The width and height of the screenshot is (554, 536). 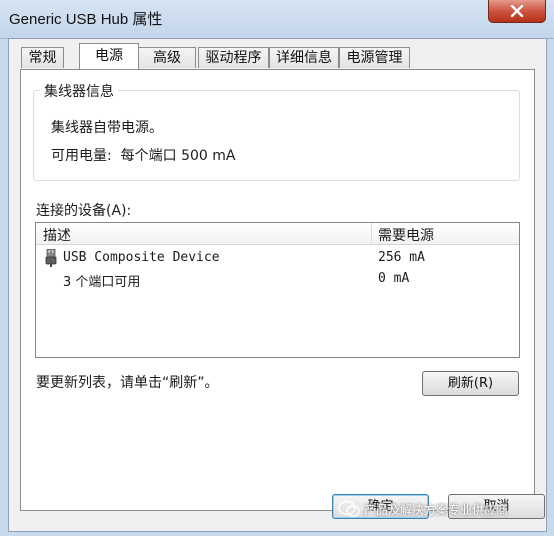 I want to click on tab-advanced: 高级, so click(x=167, y=57).